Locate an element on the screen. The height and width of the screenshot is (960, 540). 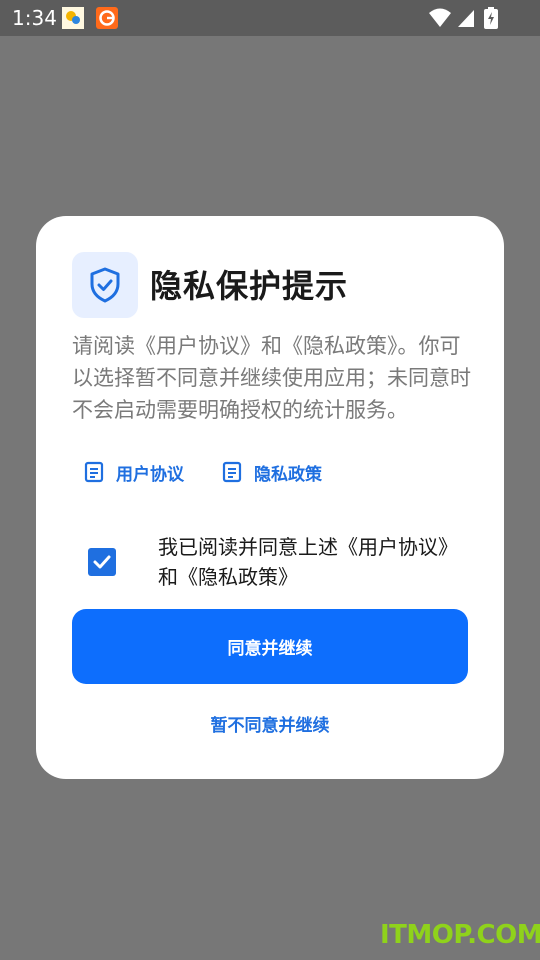
user-agreement-label: 用户协议 is located at coordinates (150, 474).